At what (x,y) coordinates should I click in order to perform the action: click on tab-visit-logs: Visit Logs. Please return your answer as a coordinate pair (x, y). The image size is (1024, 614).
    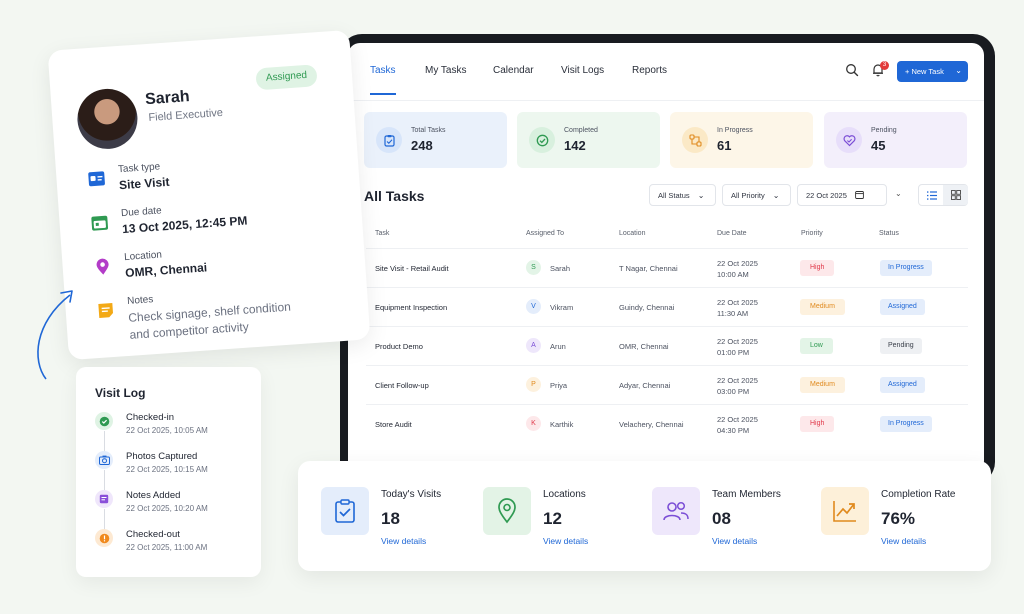
    Looking at the image, I should click on (582, 70).